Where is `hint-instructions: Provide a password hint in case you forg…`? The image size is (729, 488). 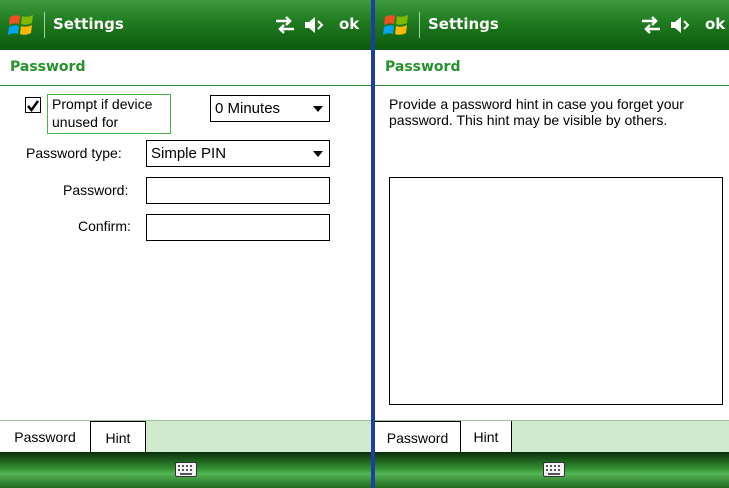
hint-instructions: Provide a password hint in case you forg… is located at coordinates (536, 112).